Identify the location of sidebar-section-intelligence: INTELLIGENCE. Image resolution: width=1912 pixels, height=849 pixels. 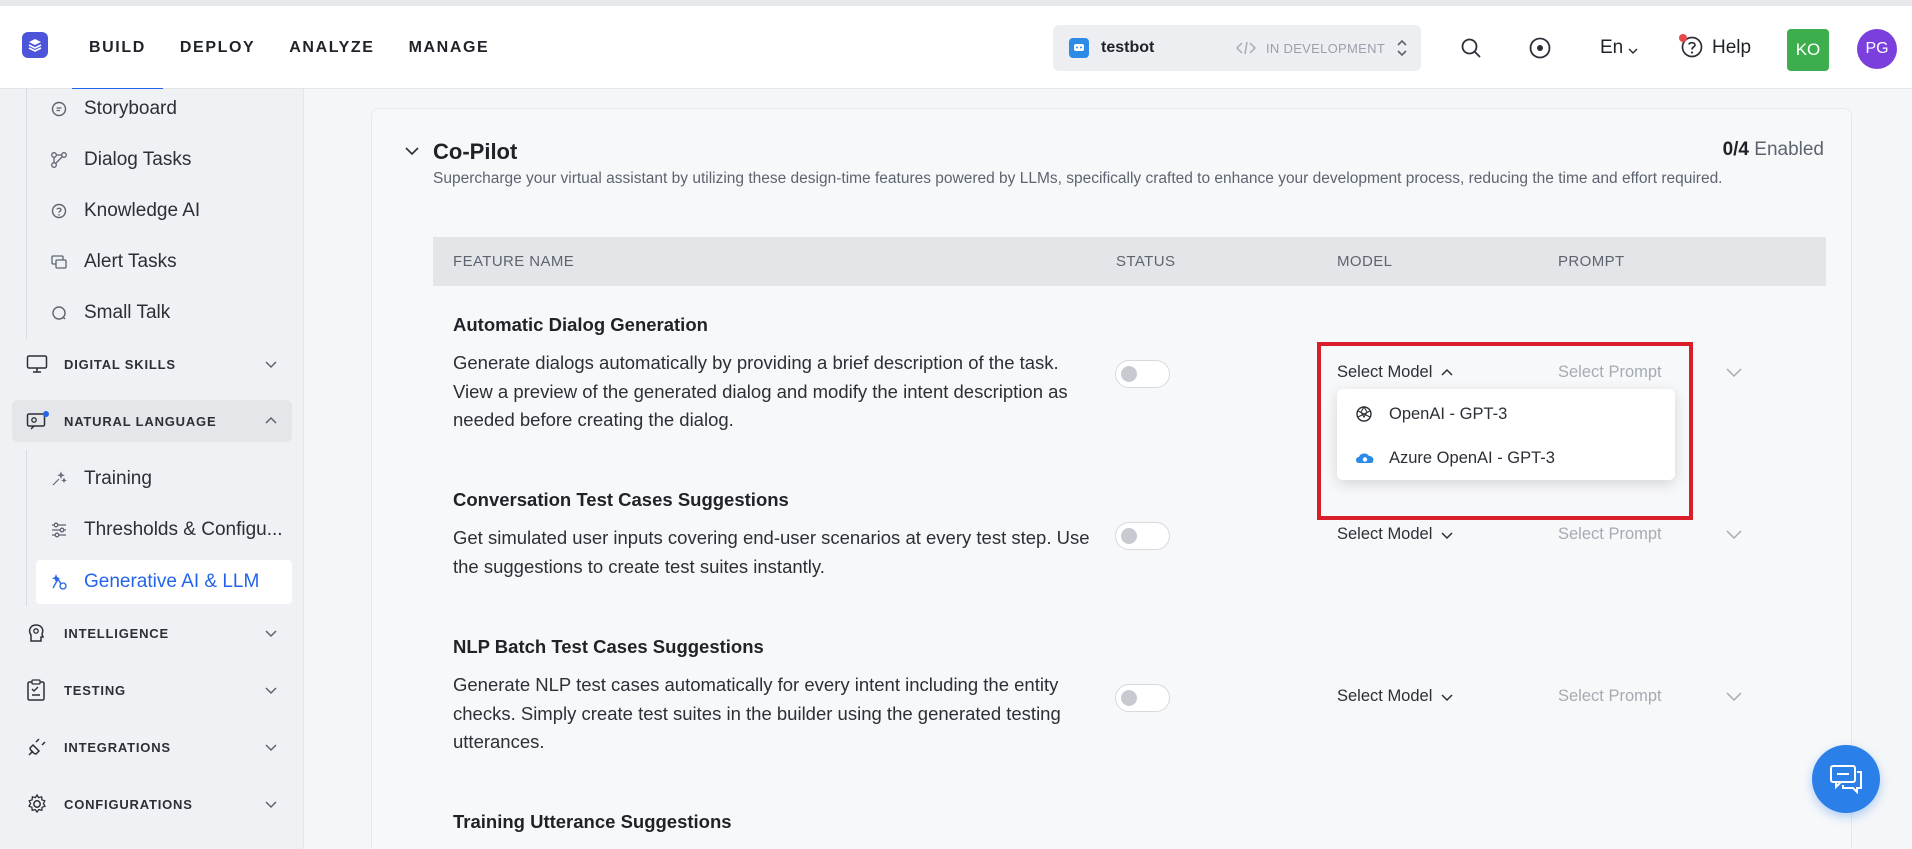
(152, 633).